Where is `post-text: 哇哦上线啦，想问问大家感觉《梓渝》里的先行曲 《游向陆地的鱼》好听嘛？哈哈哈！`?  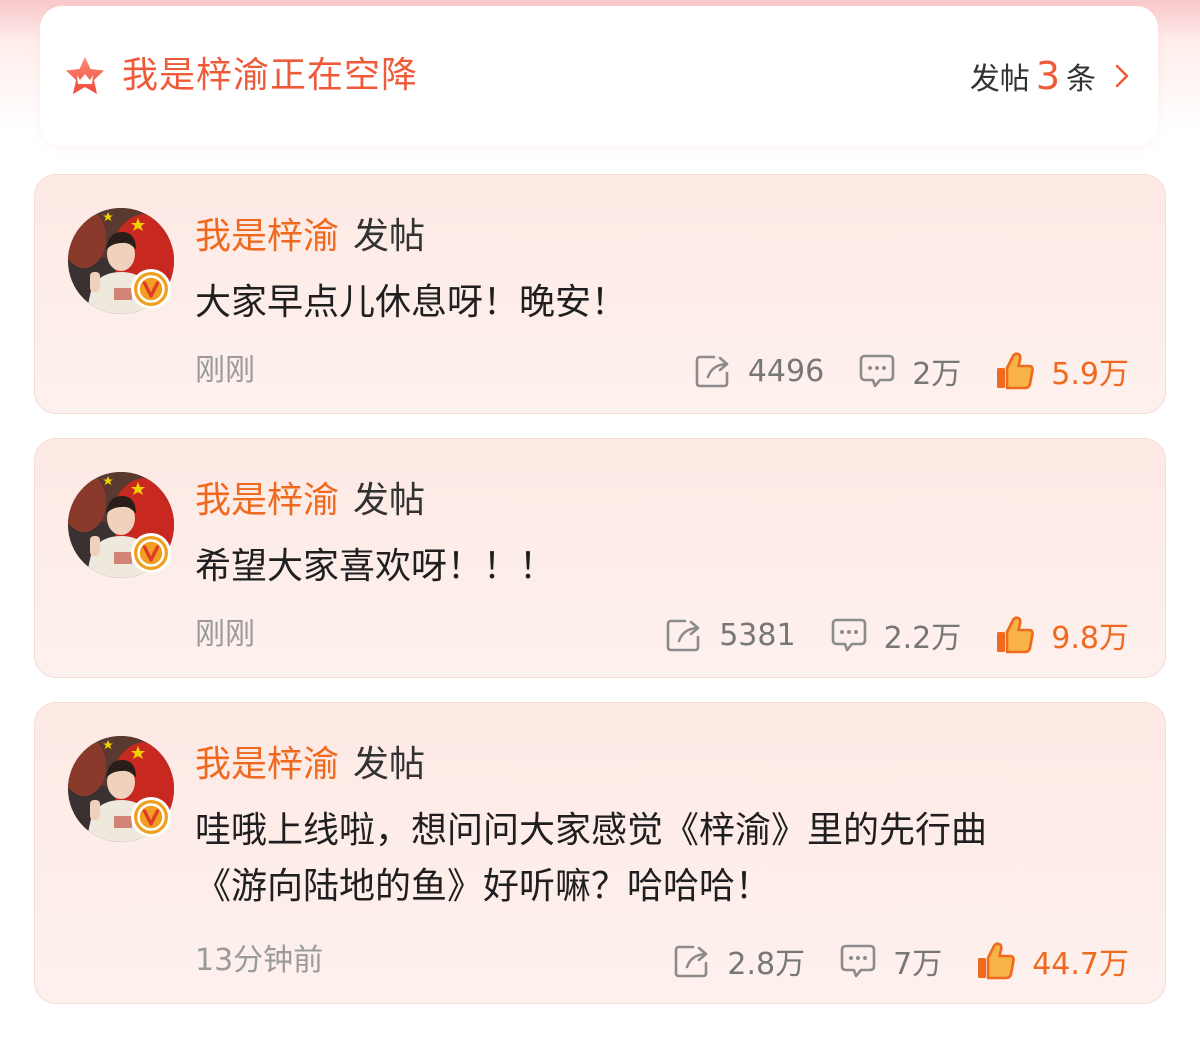
post-text: 哇哦上线啦，想问问大家感觉《梓渝》里的先行曲 《游向陆地的鱼》好听嘛？哈哈哈！ is located at coordinates (655, 859).